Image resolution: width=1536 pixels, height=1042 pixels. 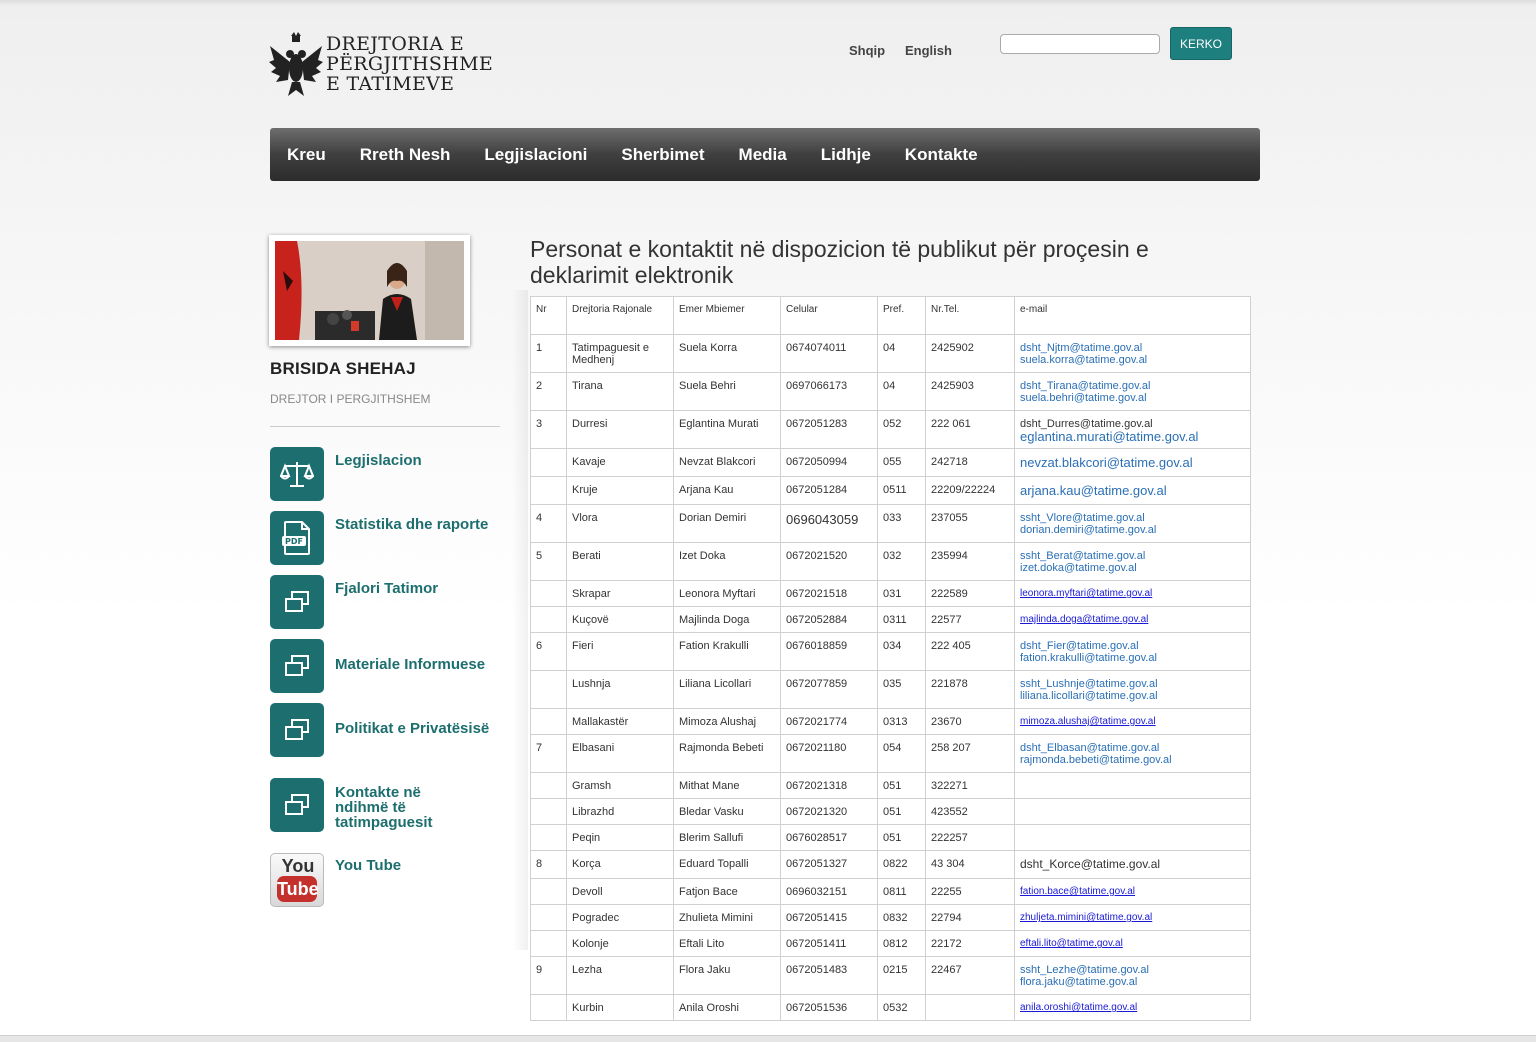 I want to click on email-link: eftali.lito@tatime.gov.al, so click(x=1132, y=944).